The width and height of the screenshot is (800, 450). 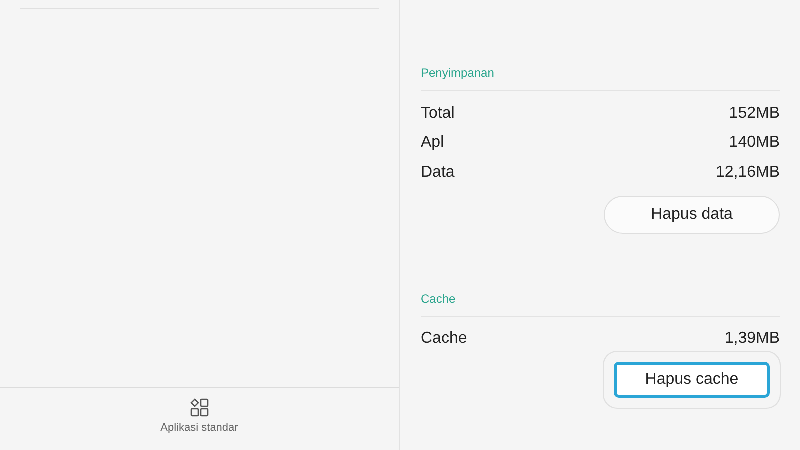 I want to click on clear-button: Hapus data, so click(x=692, y=215).